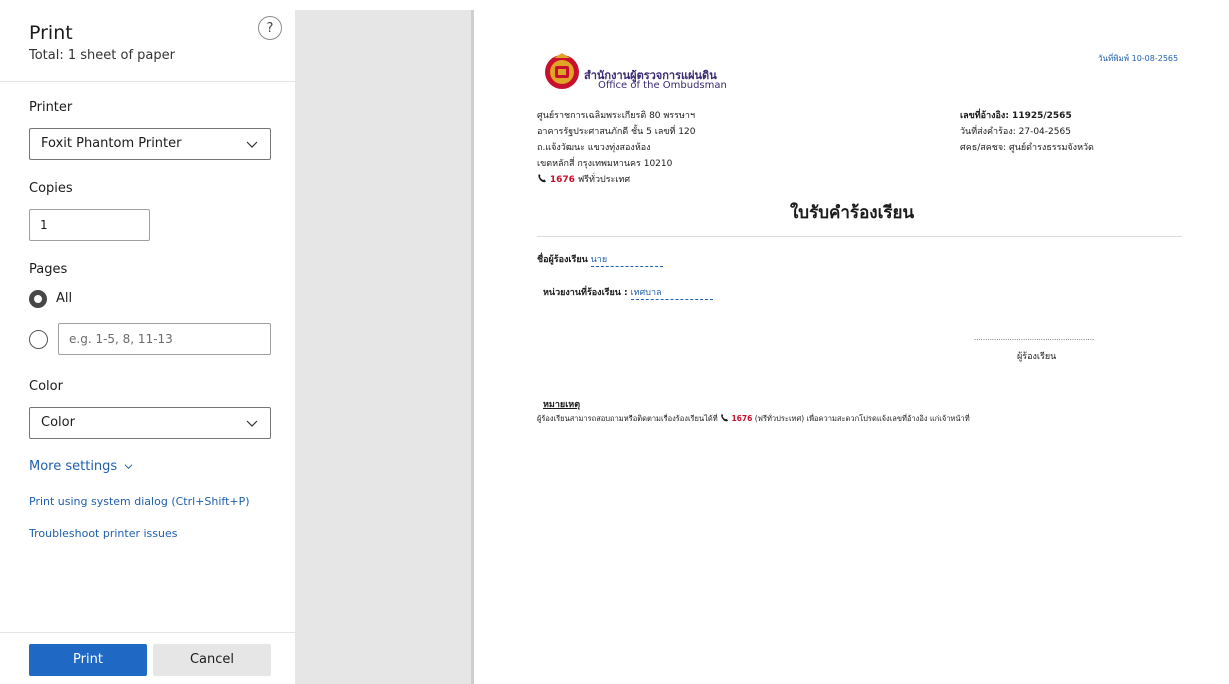 The image size is (1229, 684). Describe the element at coordinates (139, 501) in the screenshot. I see `system-dialog-link: Print using system dialog (Ctrl+Shift+P)` at that location.